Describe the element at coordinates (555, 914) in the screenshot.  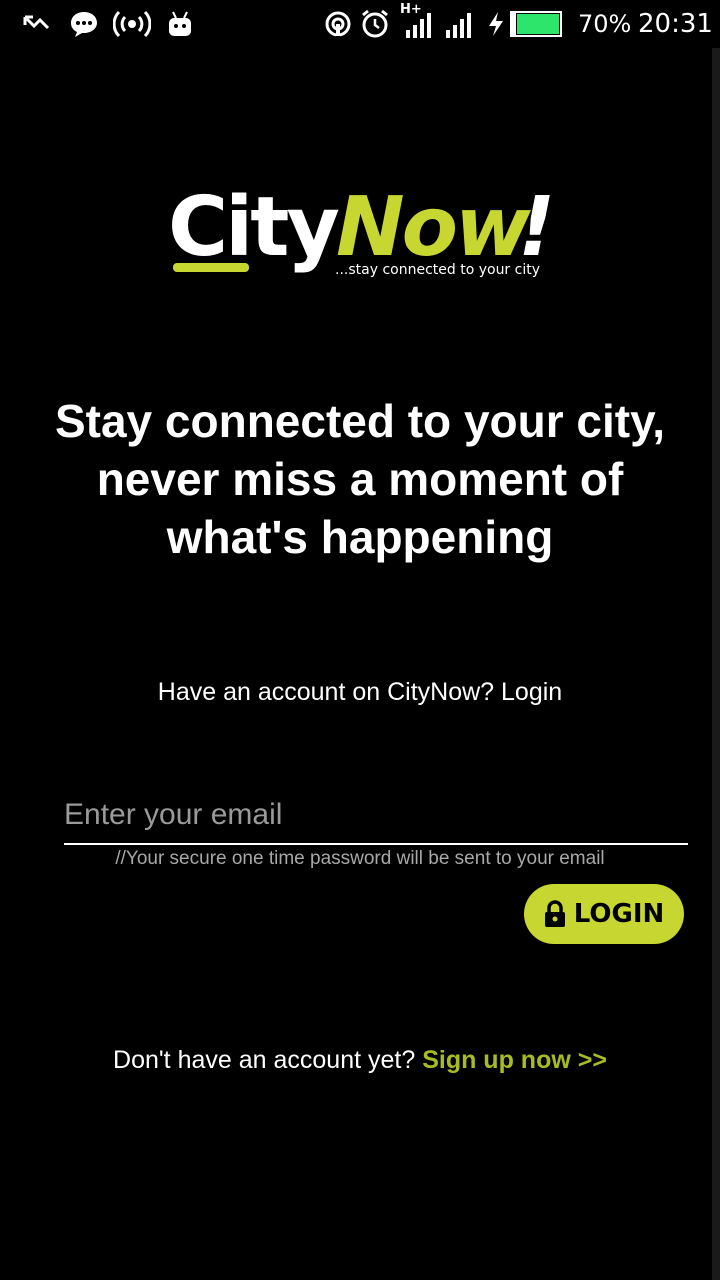
I see `lock-icon` at that location.